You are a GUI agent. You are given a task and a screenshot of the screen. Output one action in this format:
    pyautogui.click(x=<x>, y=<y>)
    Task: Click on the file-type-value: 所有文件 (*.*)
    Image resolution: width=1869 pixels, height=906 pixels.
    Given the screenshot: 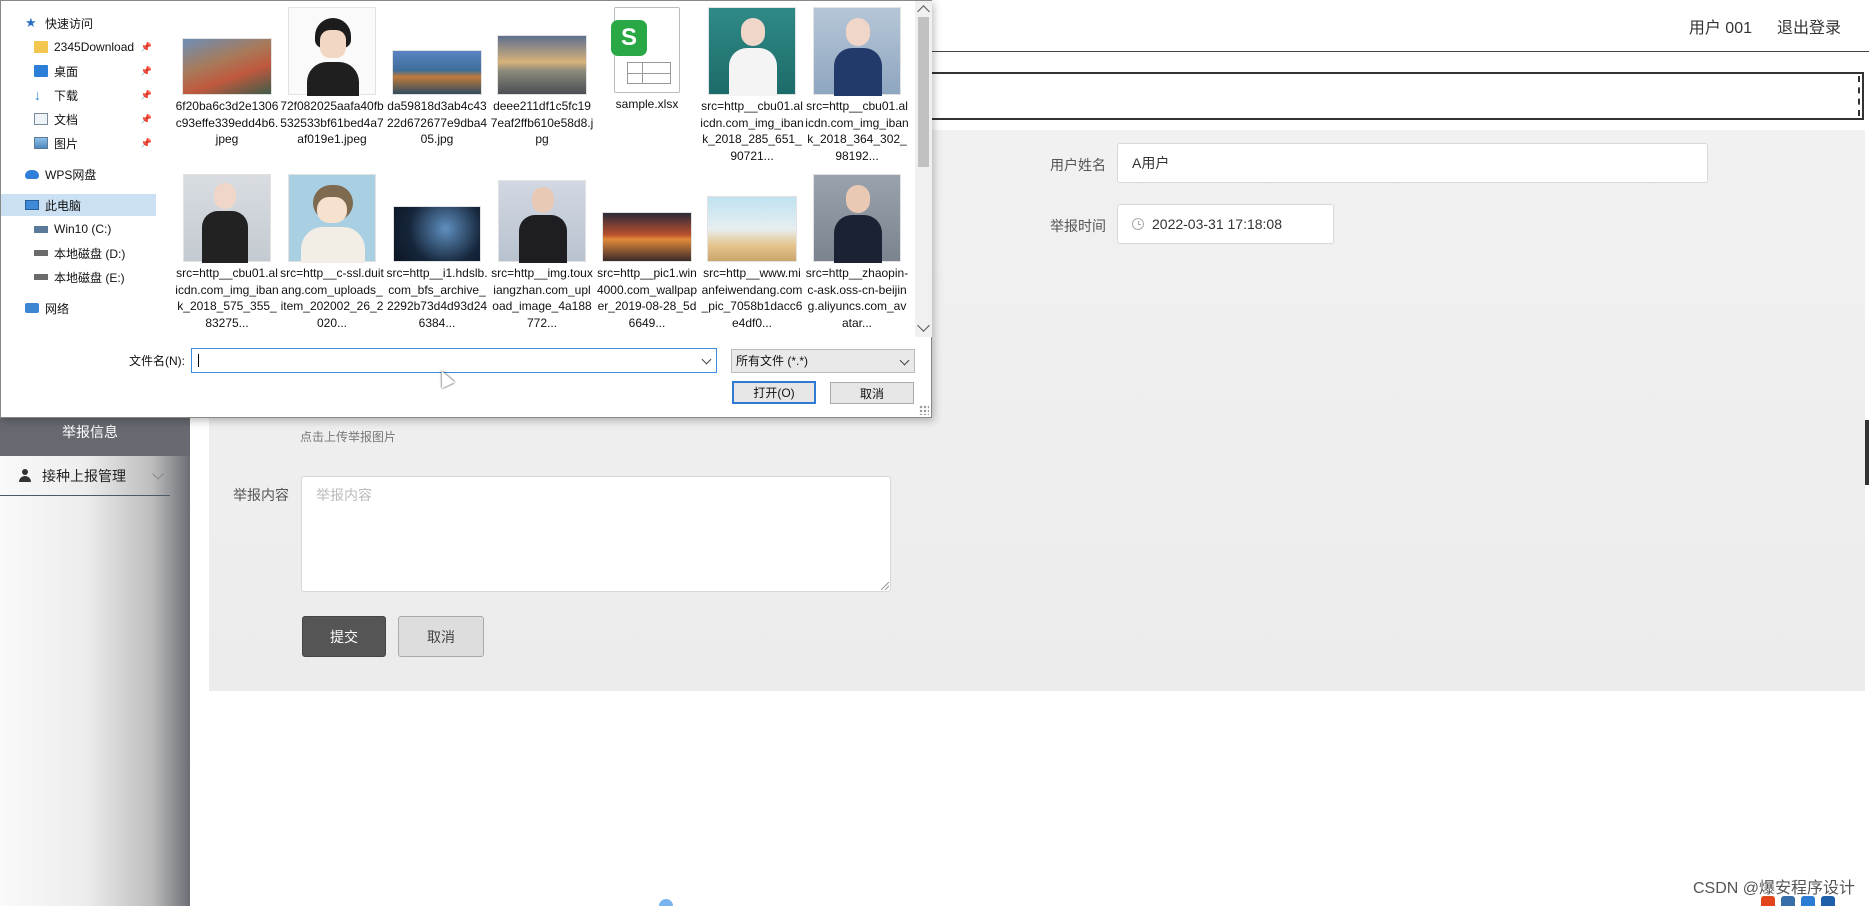 What is the action you would take?
    pyautogui.click(x=772, y=361)
    